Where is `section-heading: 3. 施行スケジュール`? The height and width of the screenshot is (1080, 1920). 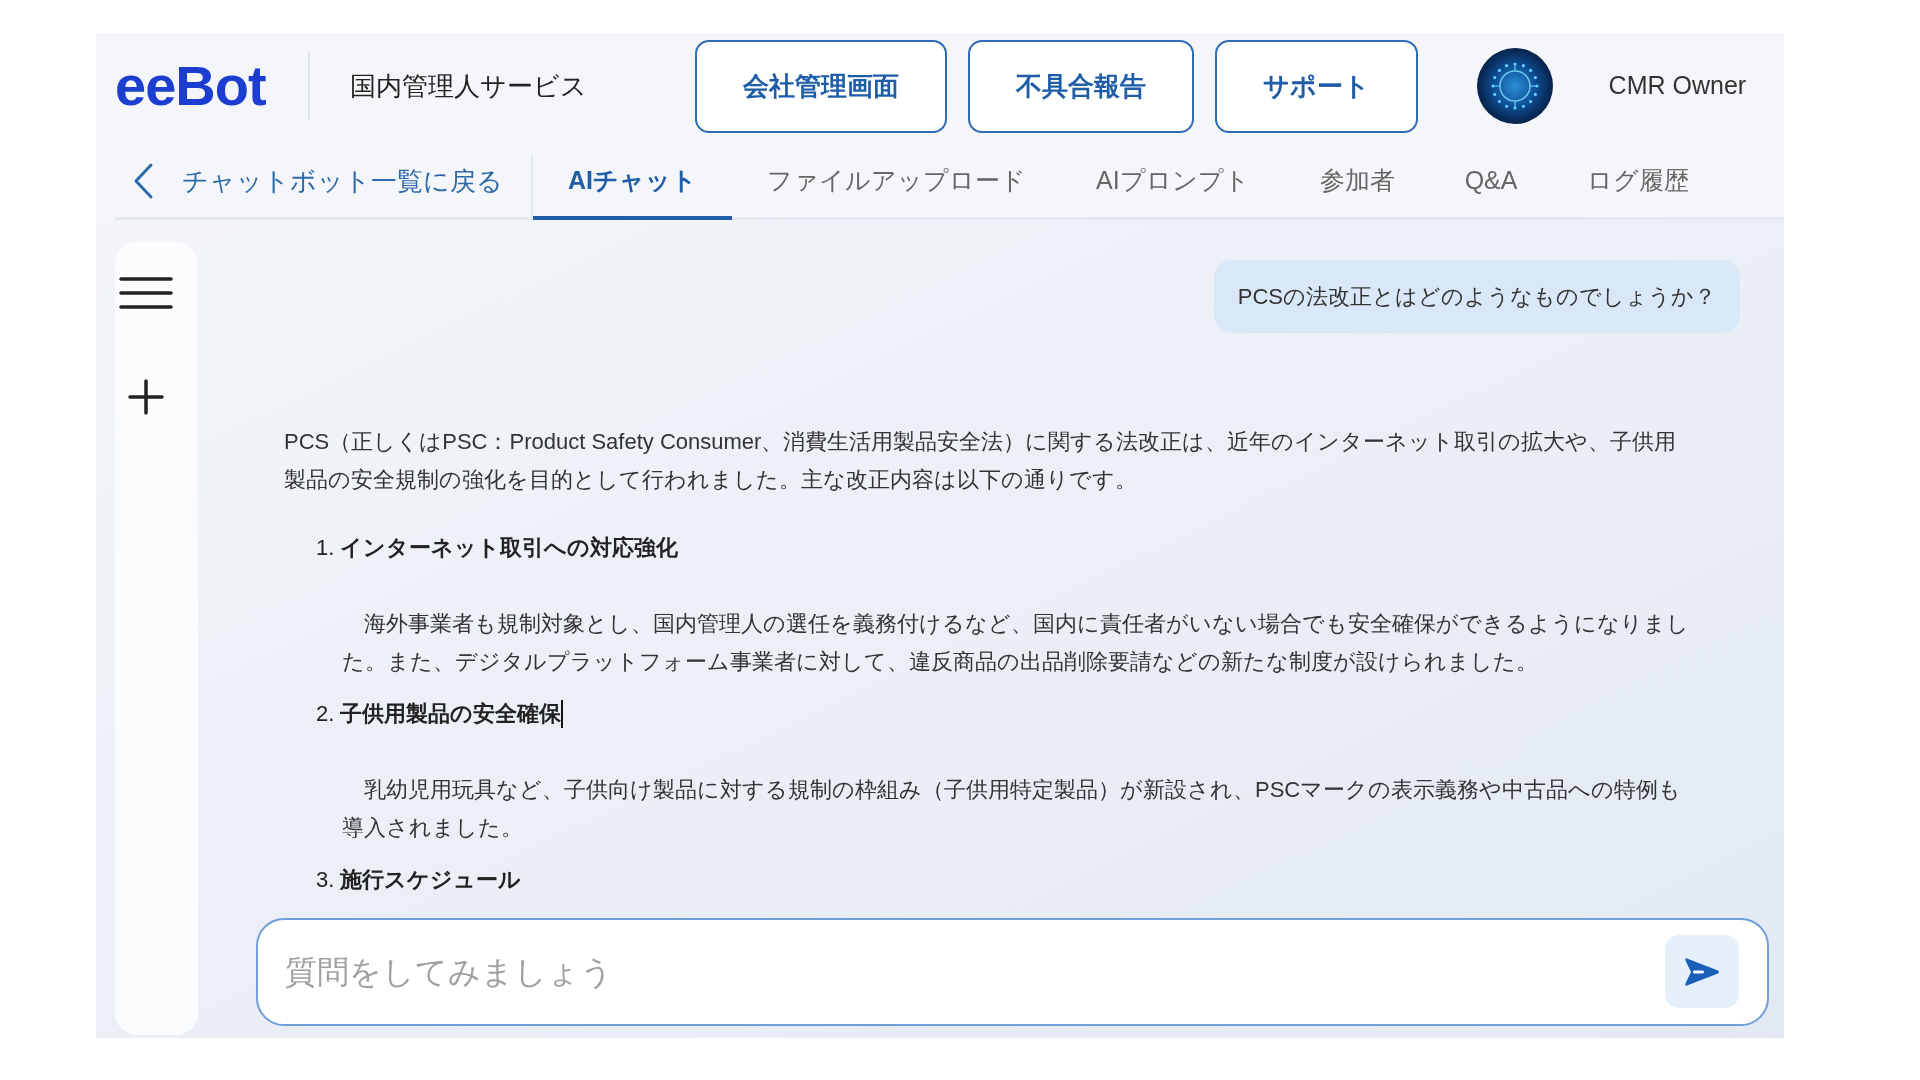 section-heading: 3. 施行スケジュール is located at coordinates (419, 880).